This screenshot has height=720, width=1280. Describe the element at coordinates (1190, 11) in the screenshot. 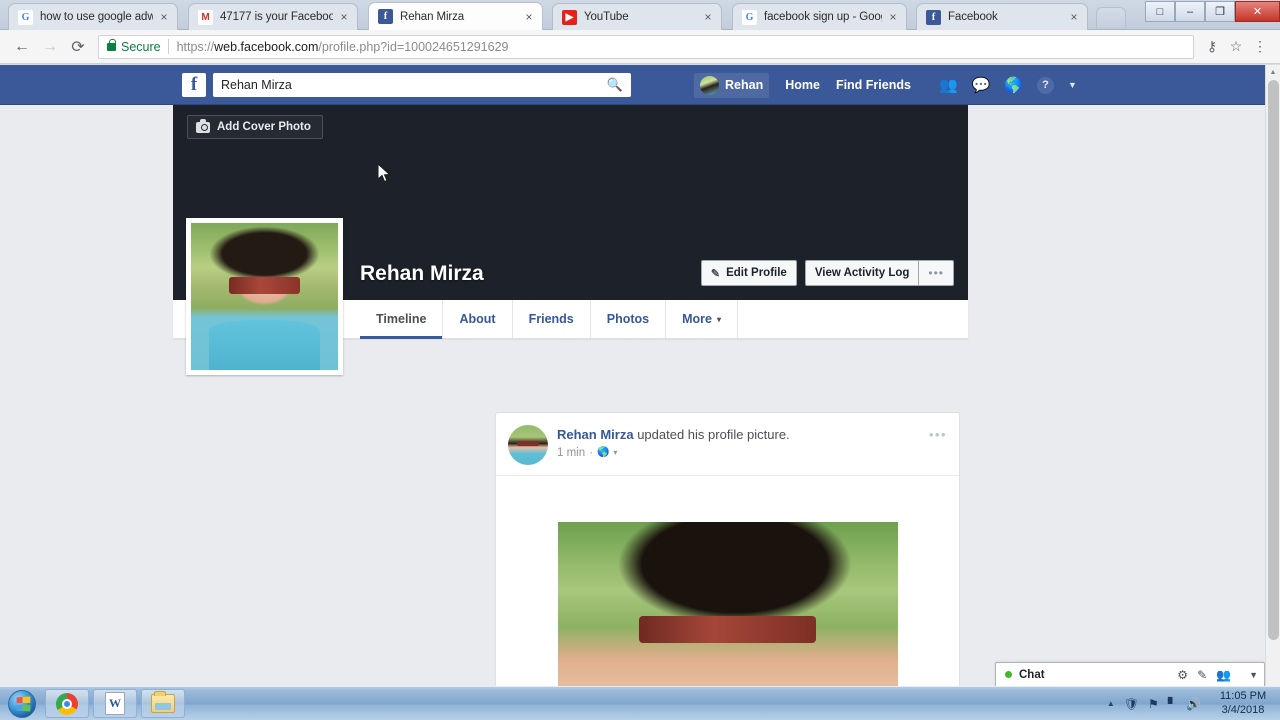

I see `window-minimize-button: –` at that location.